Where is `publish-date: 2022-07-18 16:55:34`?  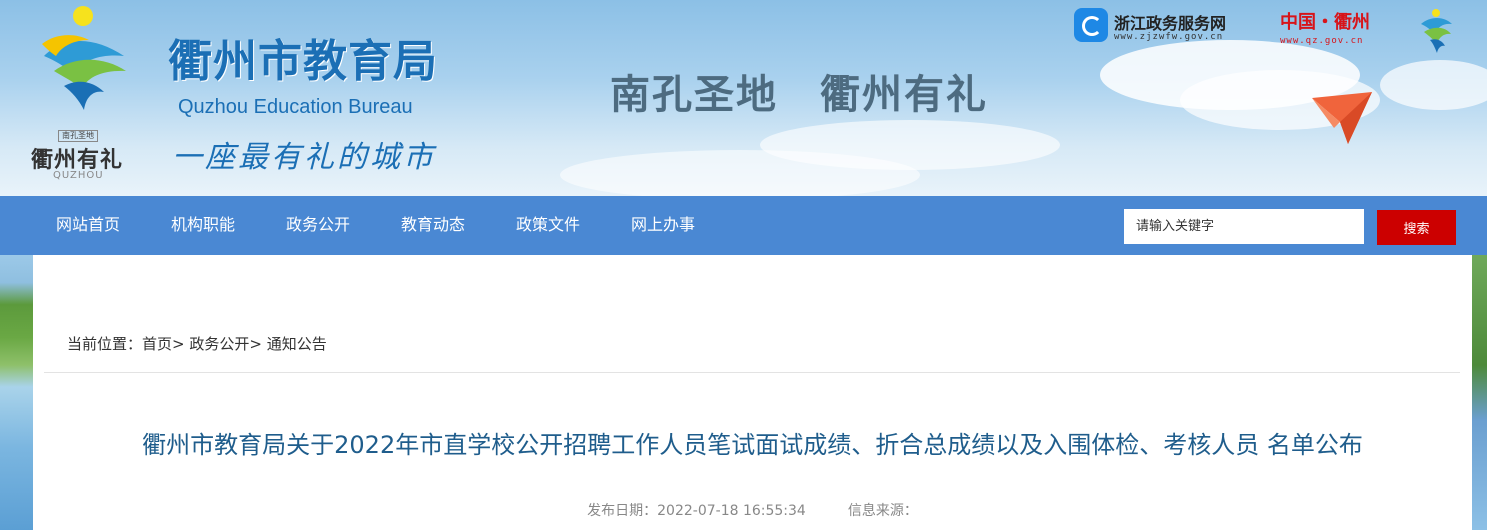 publish-date: 2022-07-18 16:55:34 is located at coordinates (731, 511).